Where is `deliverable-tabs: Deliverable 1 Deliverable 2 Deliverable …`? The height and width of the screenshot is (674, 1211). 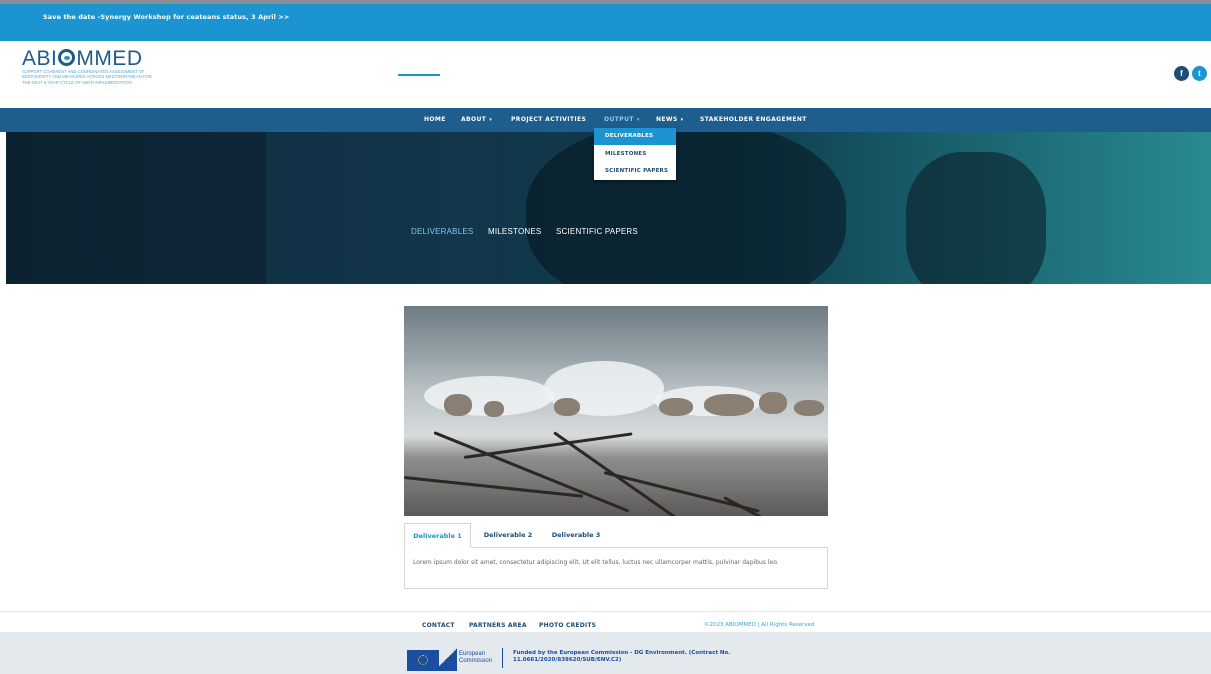
deliverable-tabs: Deliverable 1 Deliverable 2 Deliverable … is located at coordinates (616, 535).